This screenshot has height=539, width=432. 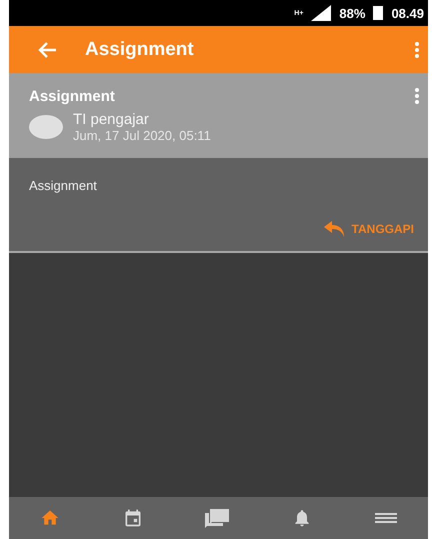 What do you see at coordinates (321, 13) in the screenshot?
I see `signal-icon` at bounding box center [321, 13].